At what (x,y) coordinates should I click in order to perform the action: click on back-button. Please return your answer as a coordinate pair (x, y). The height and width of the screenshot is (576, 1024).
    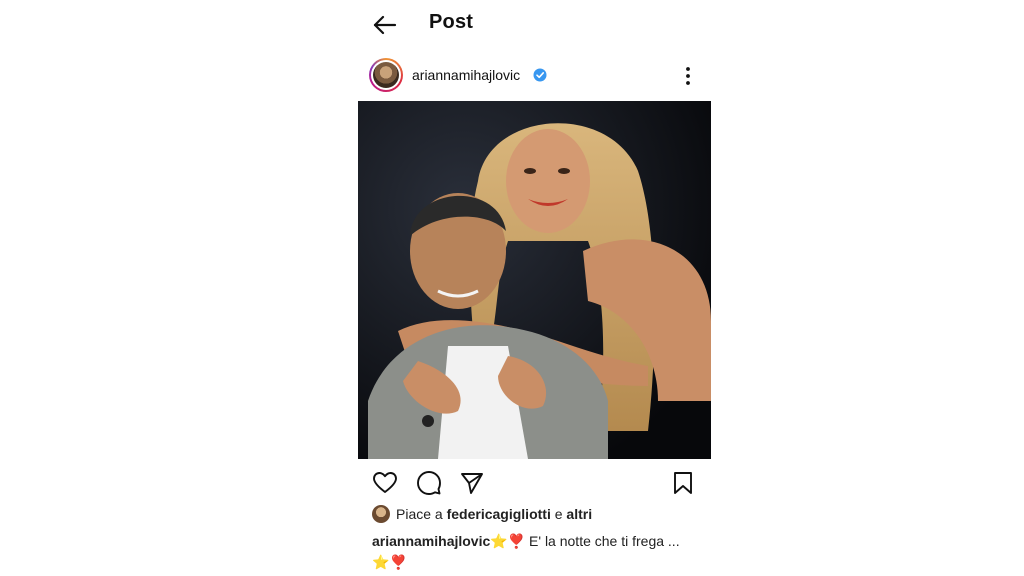
    Looking at the image, I should click on (385, 25).